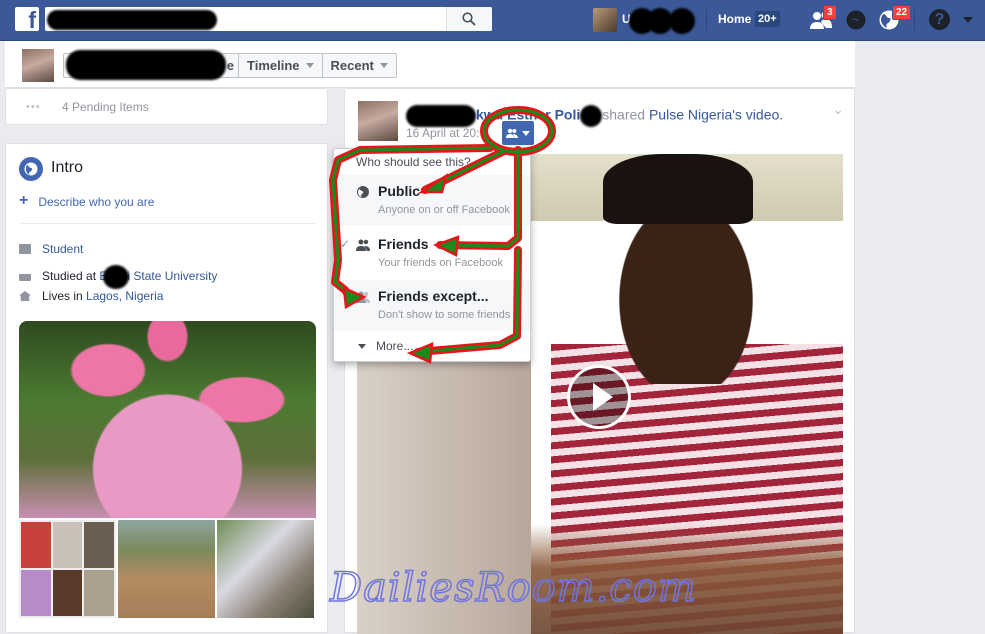 This screenshot has width=985, height=634. Describe the element at coordinates (166, 106) in the screenshot. I see `pending-items-card: ••• 4 Pending Items` at that location.